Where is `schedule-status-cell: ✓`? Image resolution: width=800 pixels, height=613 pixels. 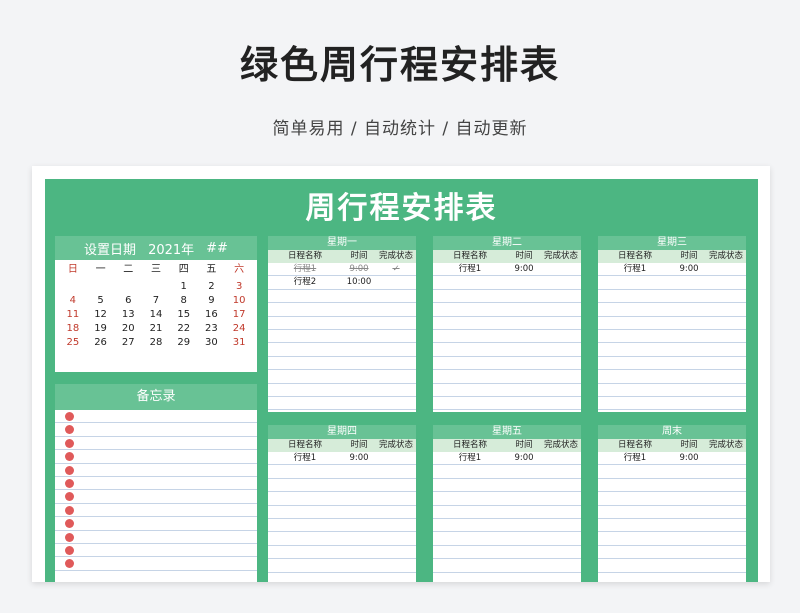 schedule-status-cell: ✓ is located at coordinates (396, 269).